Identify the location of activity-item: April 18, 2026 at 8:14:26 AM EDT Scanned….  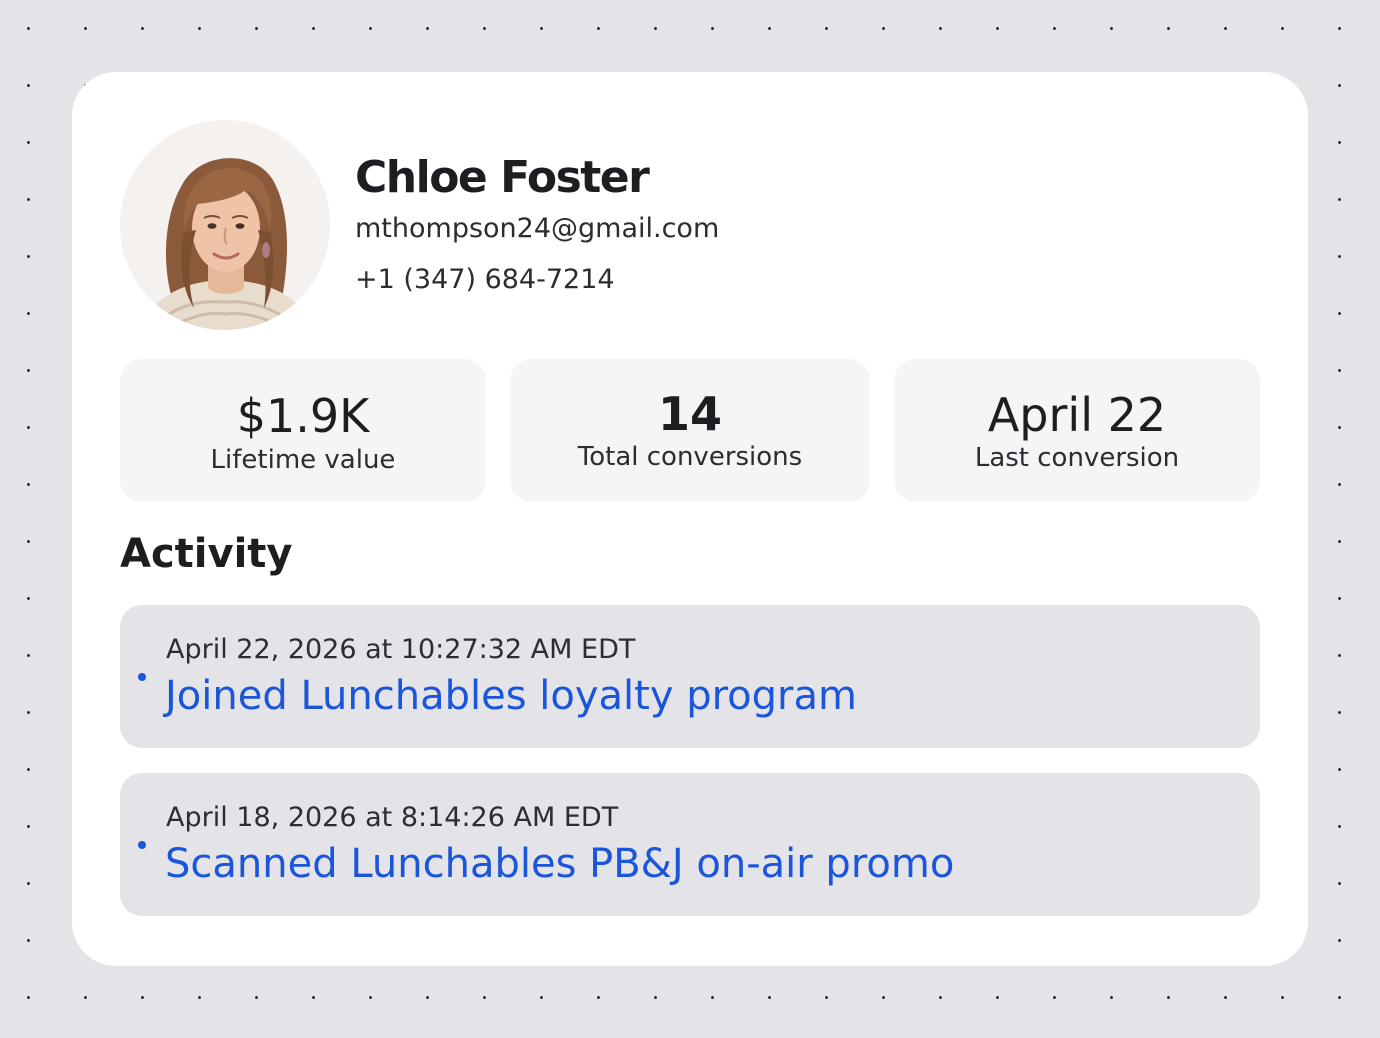
(690, 844).